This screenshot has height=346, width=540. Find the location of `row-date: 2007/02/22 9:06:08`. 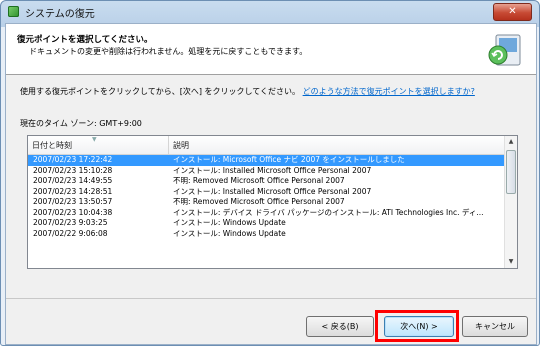

row-date: 2007/02/22 9:06:08 is located at coordinates (70, 233).